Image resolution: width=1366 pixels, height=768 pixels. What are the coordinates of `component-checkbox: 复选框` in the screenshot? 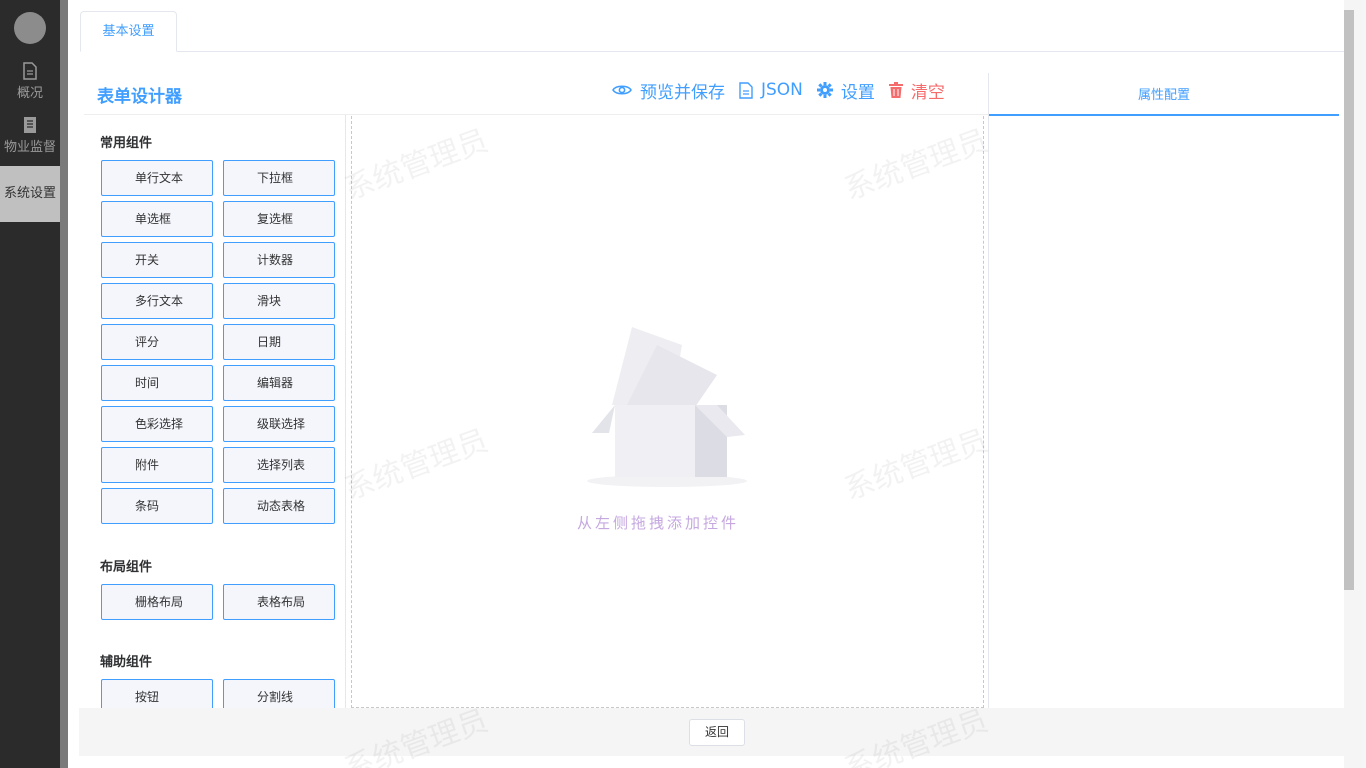 It's located at (279, 219).